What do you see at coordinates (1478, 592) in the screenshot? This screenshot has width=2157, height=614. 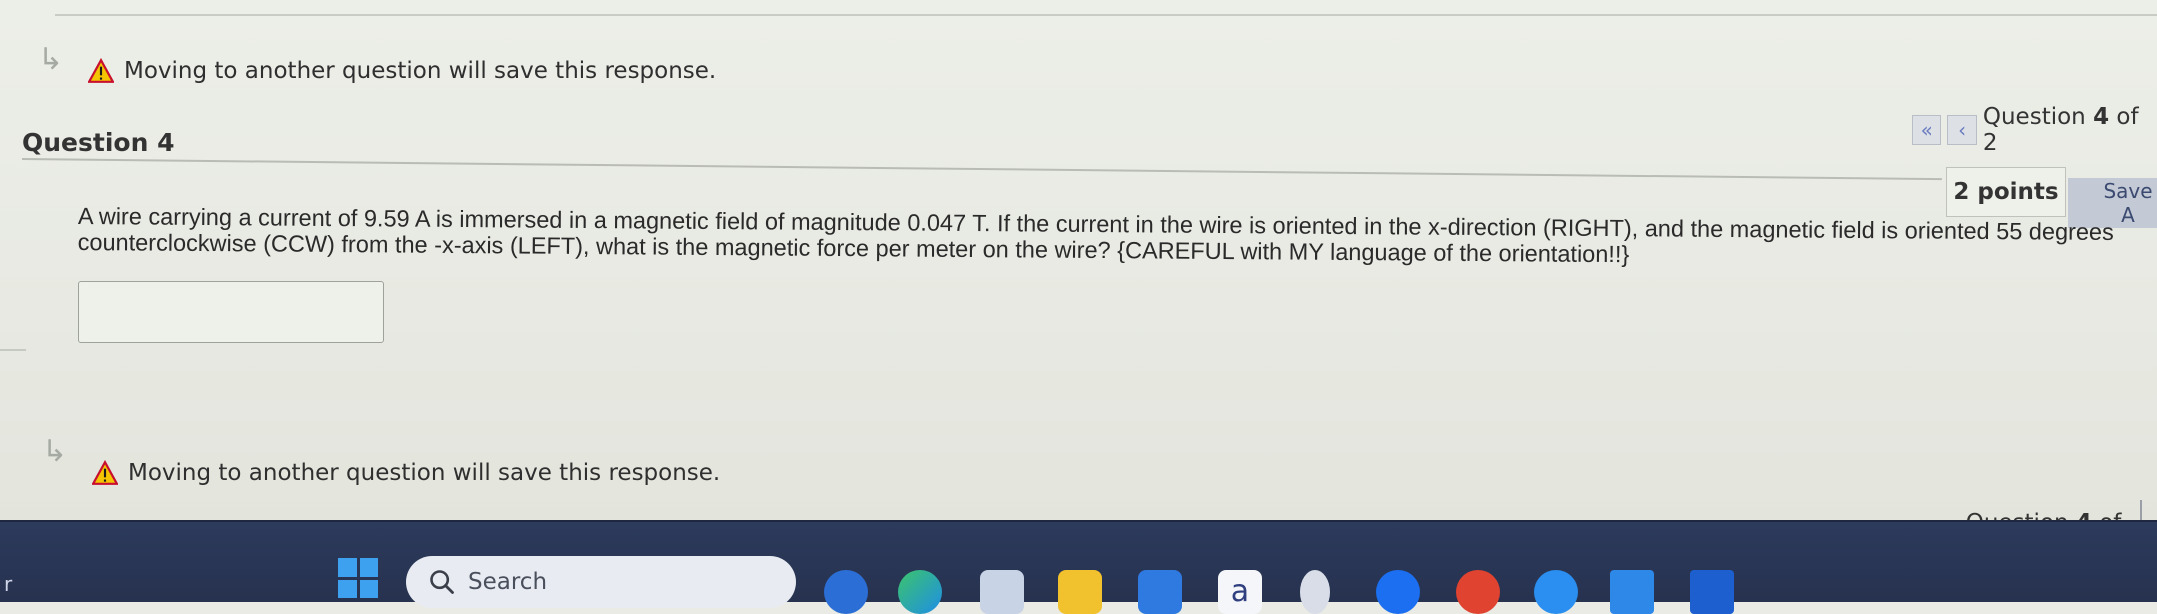 I see `chrome-app-icon` at bounding box center [1478, 592].